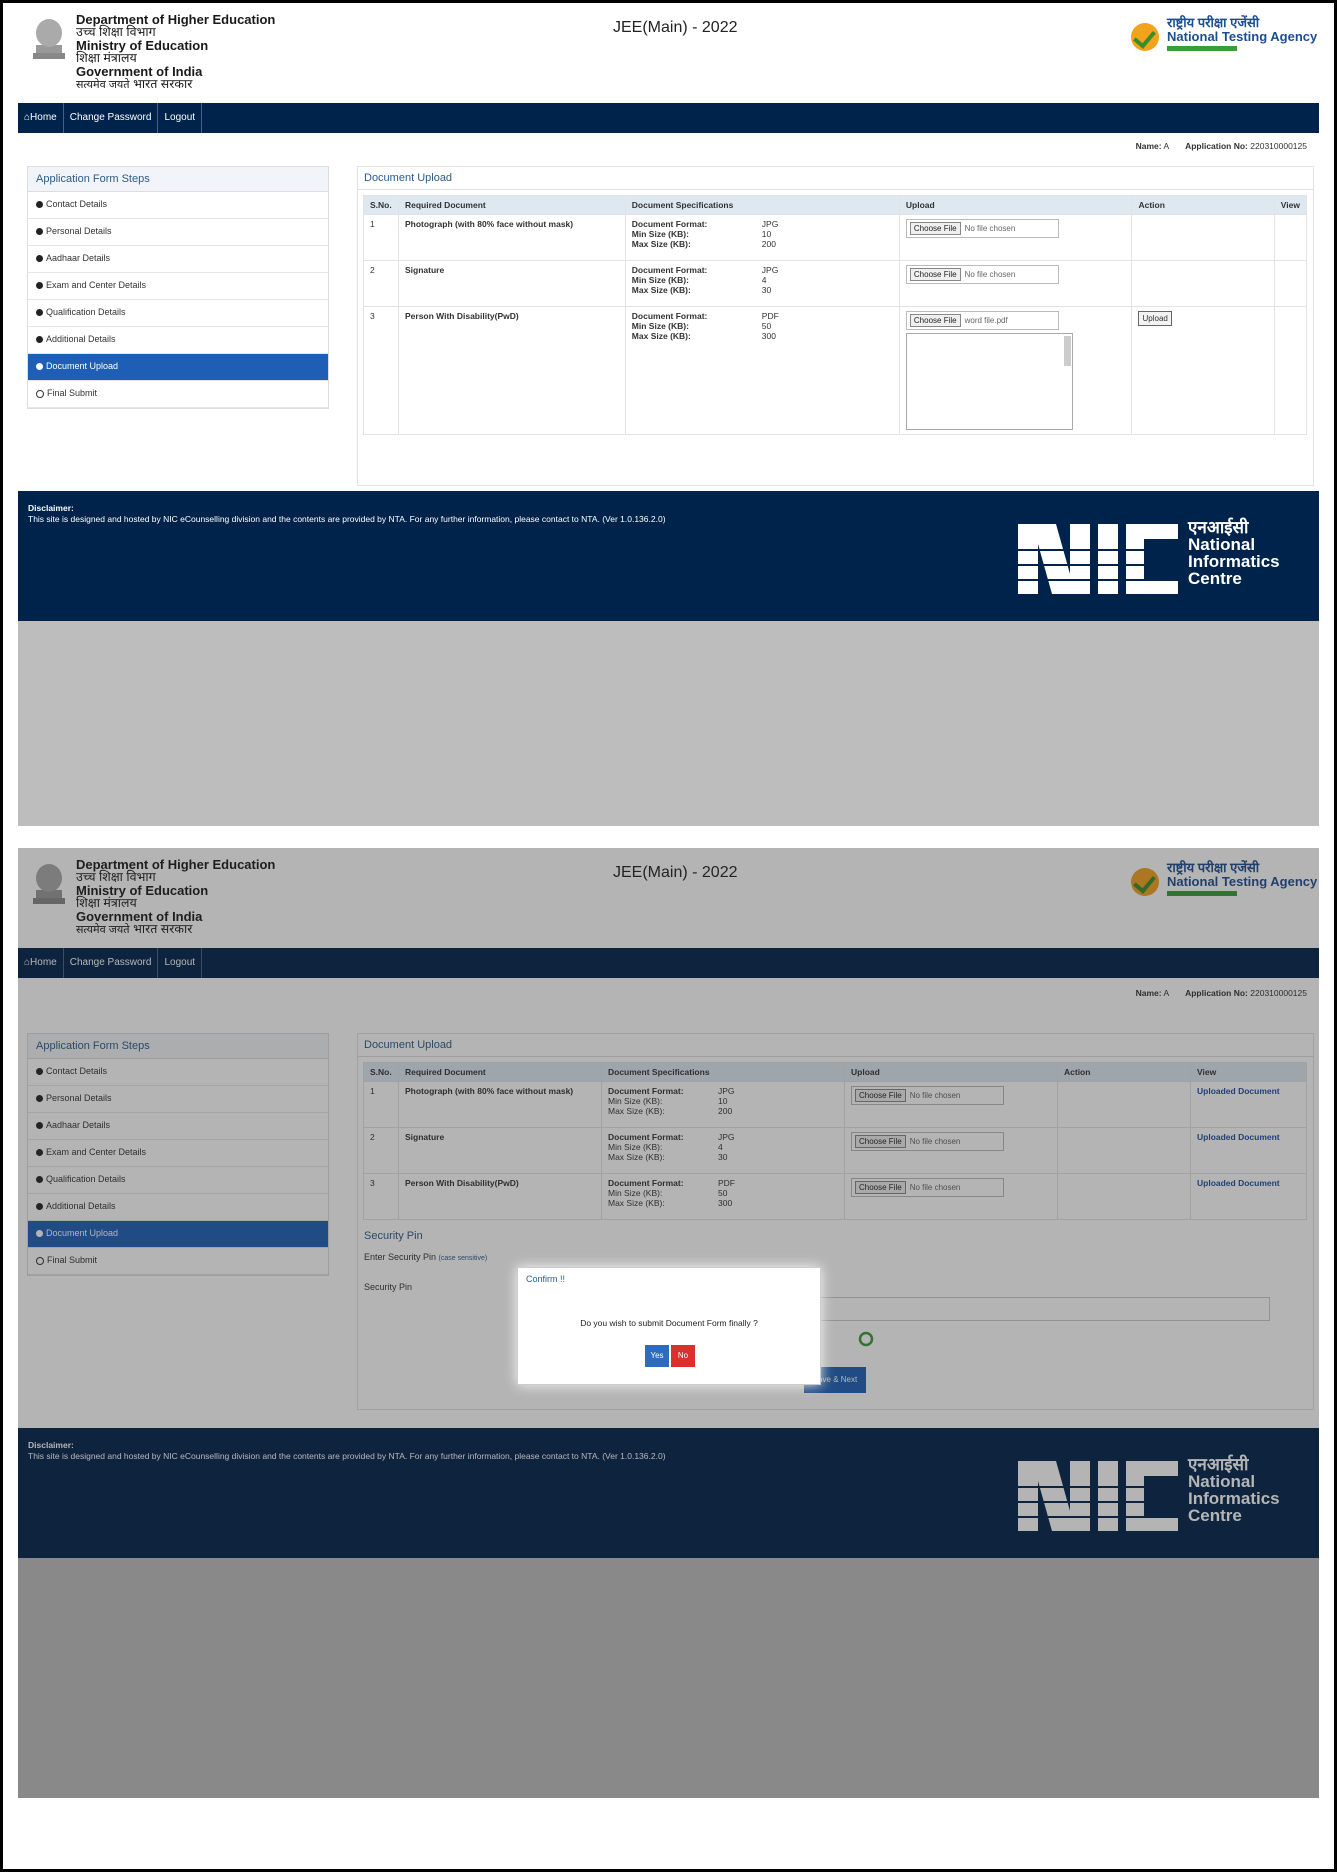 This screenshot has height=1872, width=1337. I want to click on user-info: Name: A Application No: 220310000125, so click(1221, 146).